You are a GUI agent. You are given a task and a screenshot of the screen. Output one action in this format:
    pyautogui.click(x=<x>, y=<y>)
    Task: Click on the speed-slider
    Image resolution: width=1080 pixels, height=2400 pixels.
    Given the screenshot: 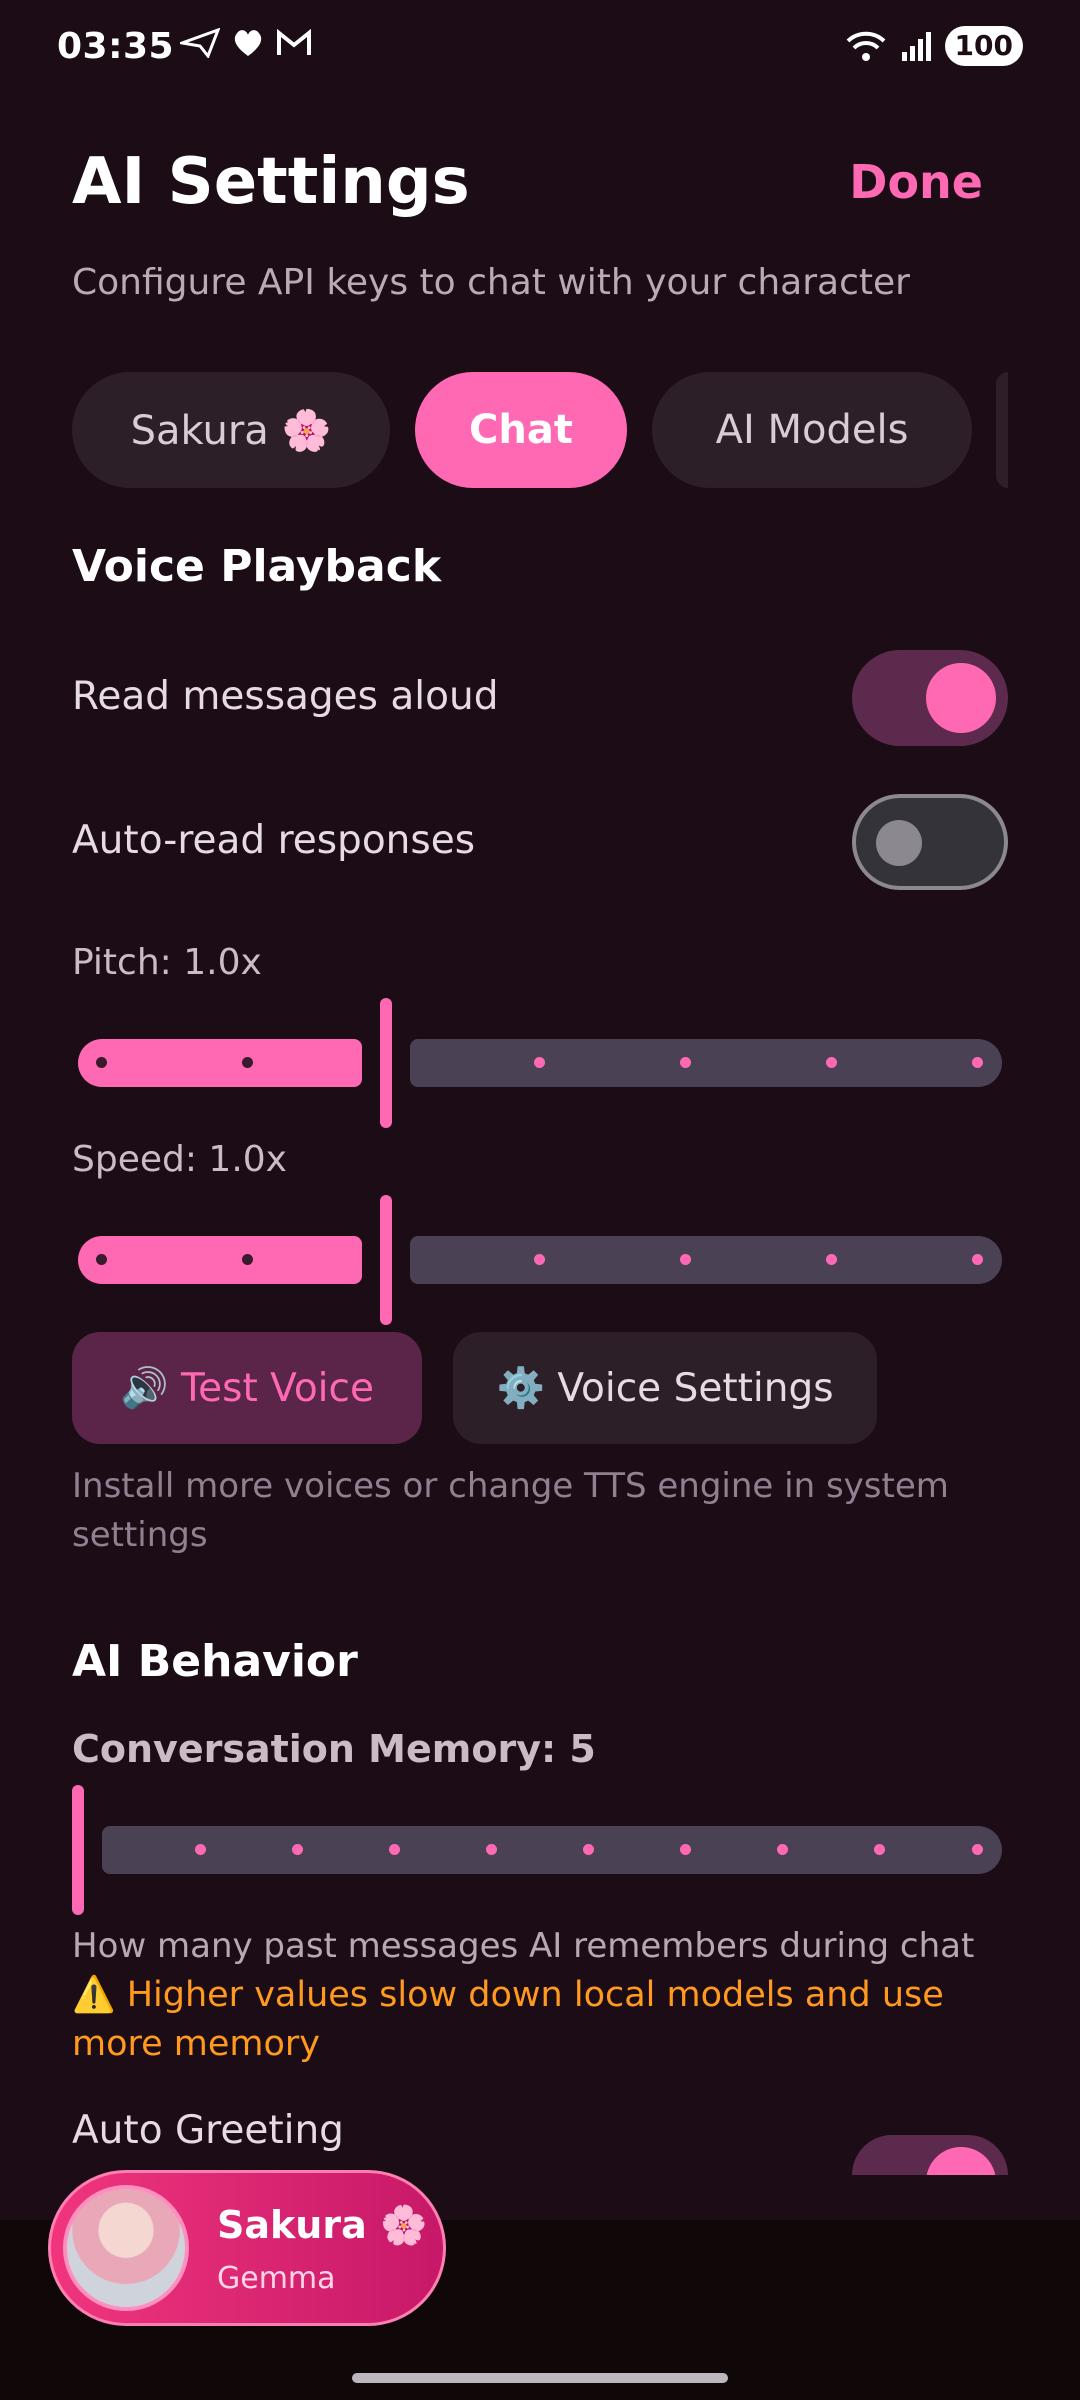 What is the action you would take?
    pyautogui.click(x=540, y=1260)
    